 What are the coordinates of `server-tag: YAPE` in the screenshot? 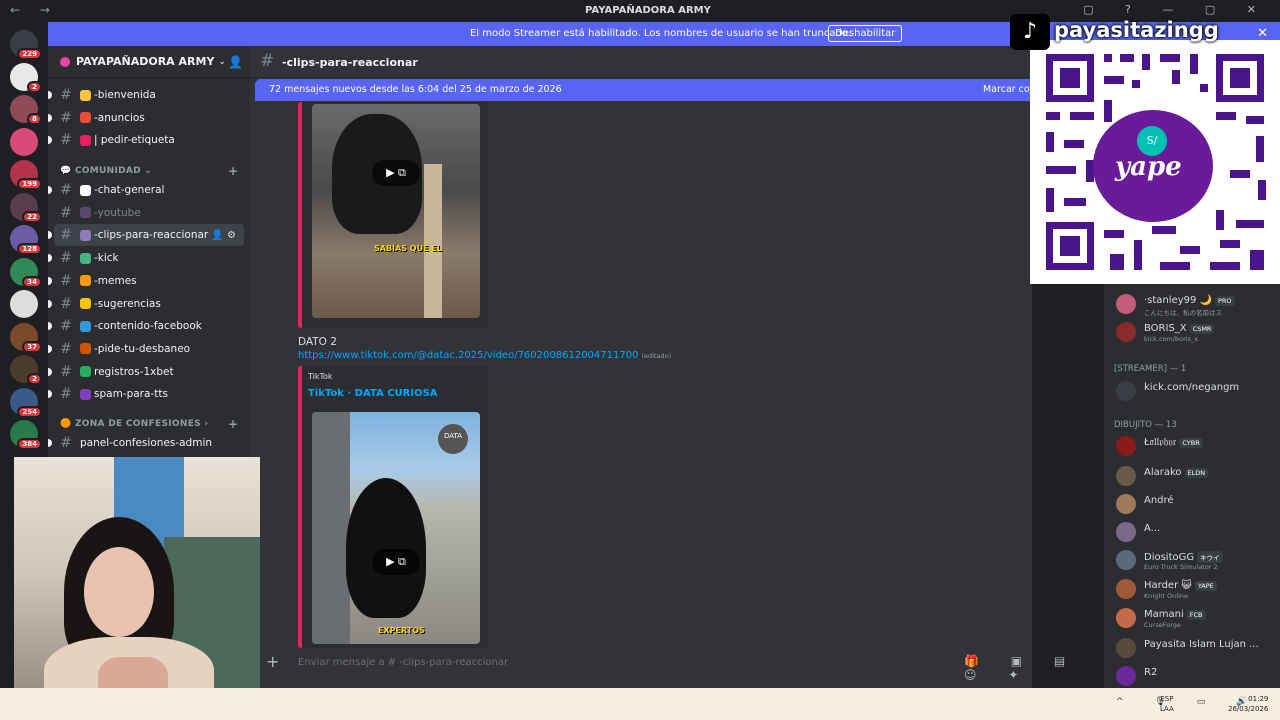 It's located at (1205, 586).